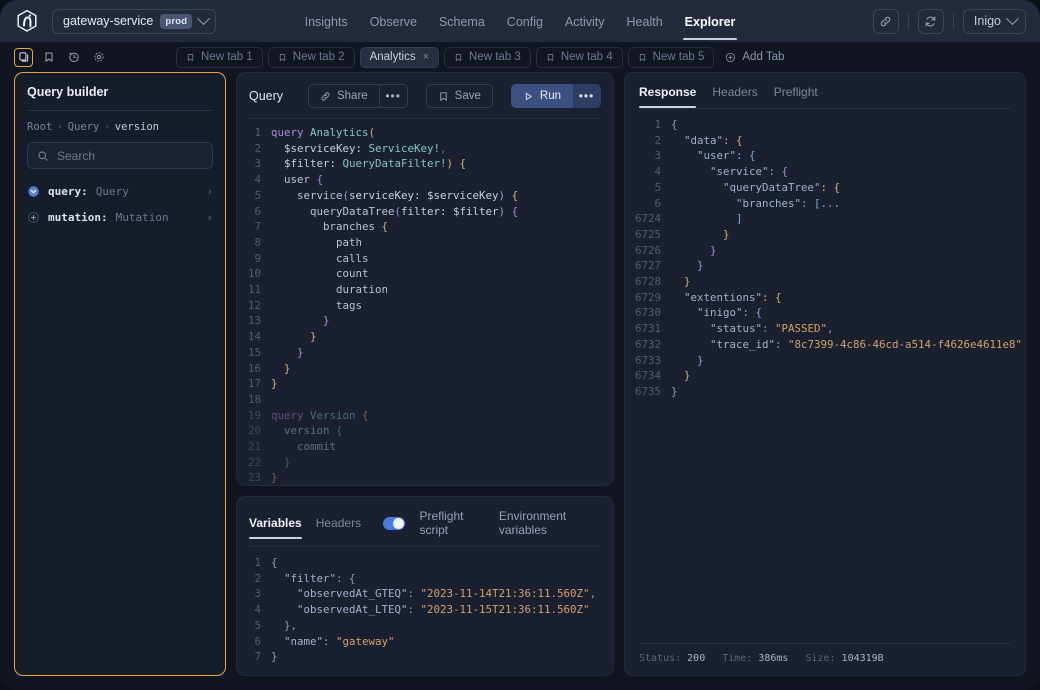  What do you see at coordinates (399, 57) in the screenshot?
I see `tab-analytics: Analytics ×` at bounding box center [399, 57].